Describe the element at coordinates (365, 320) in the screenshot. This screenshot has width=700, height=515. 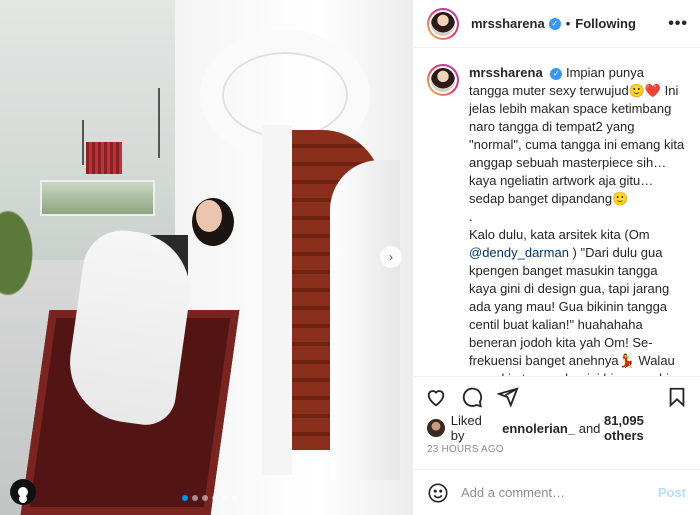
I see `photo-stair-railing` at that location.